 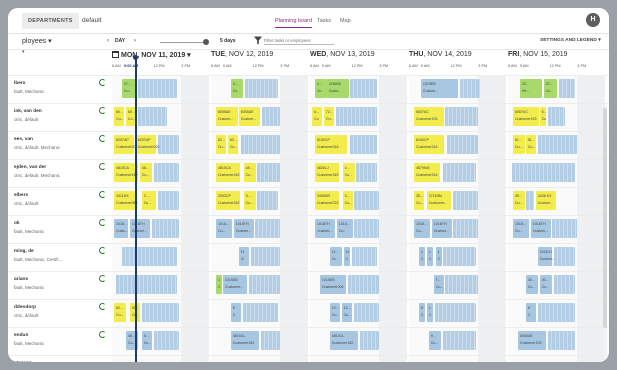 What do you see at coordinates (151, 55) in the screenshot?
I see `day-title: MON, NOV 11, 2019 ▾` at bounding box center [151, 55].